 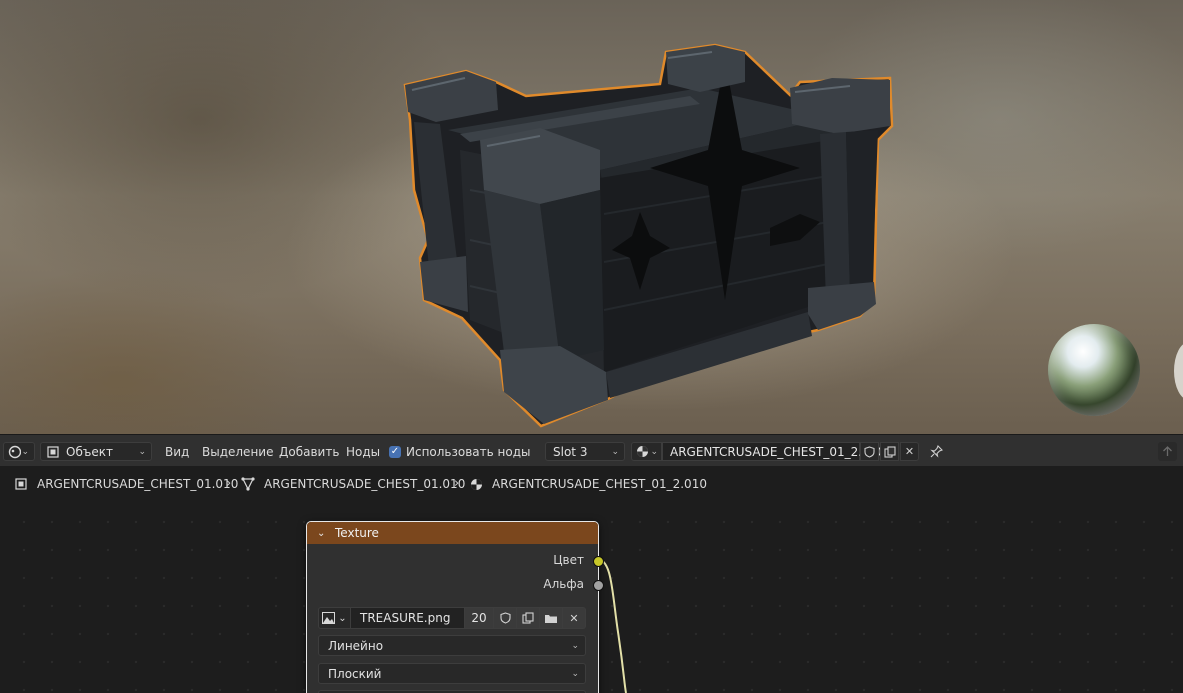 What do you see at coordinates (599, 484) in the screenshot?
I see `breadcrumb-label: ARGENTCRUSADE_CHEST_01_2.010` at bounding box center [599, 484].